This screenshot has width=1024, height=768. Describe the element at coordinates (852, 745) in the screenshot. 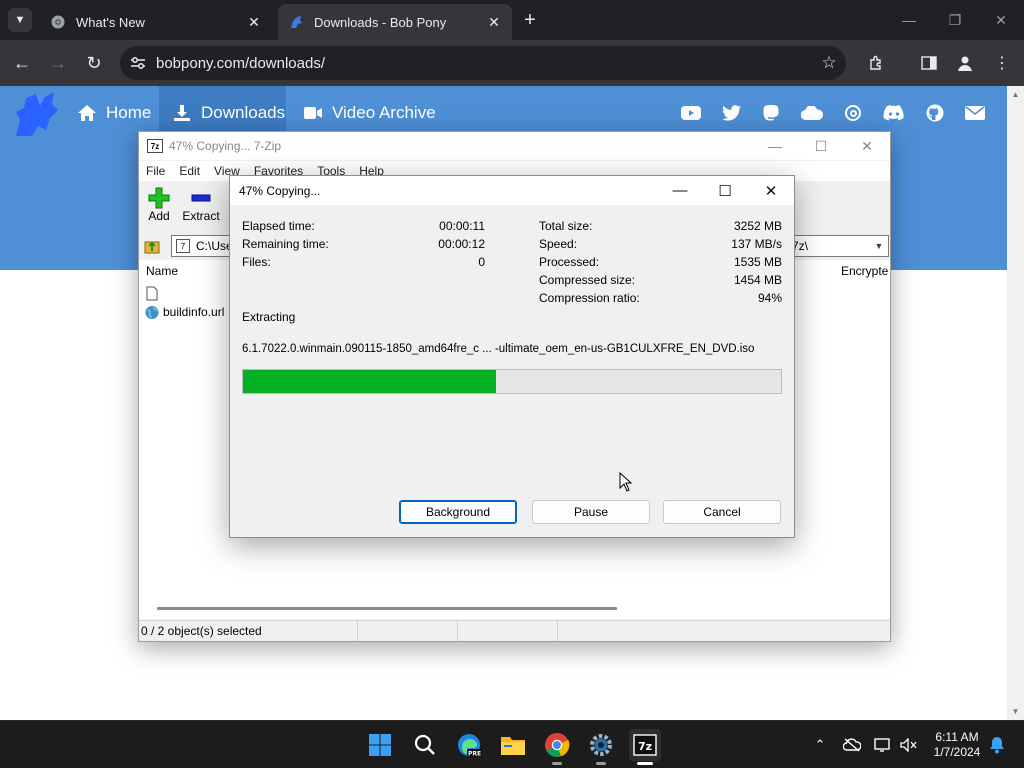

I see `onedrive-offline-icon` at that location.